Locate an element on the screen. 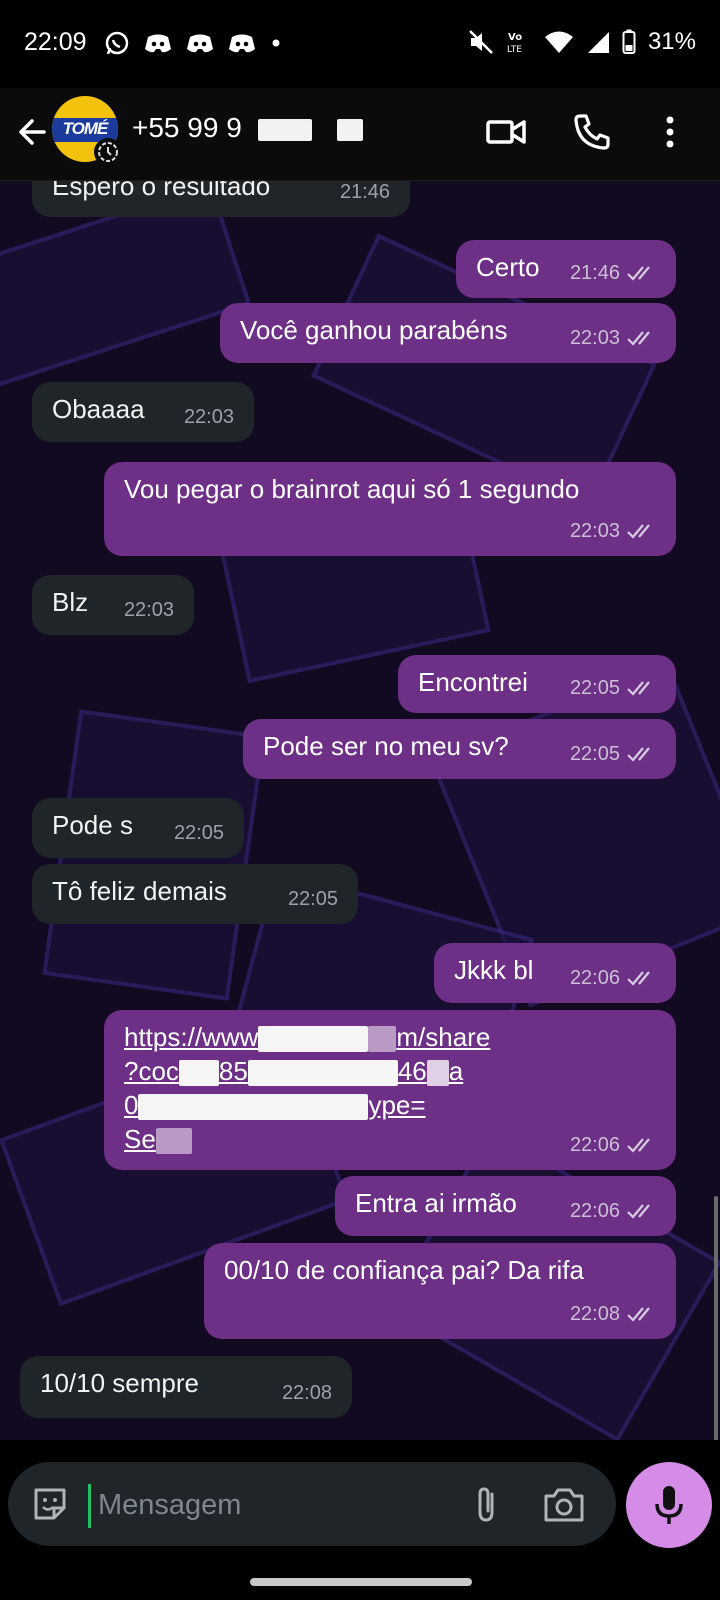  voice-record-button is located at coordinates (669, 1505).